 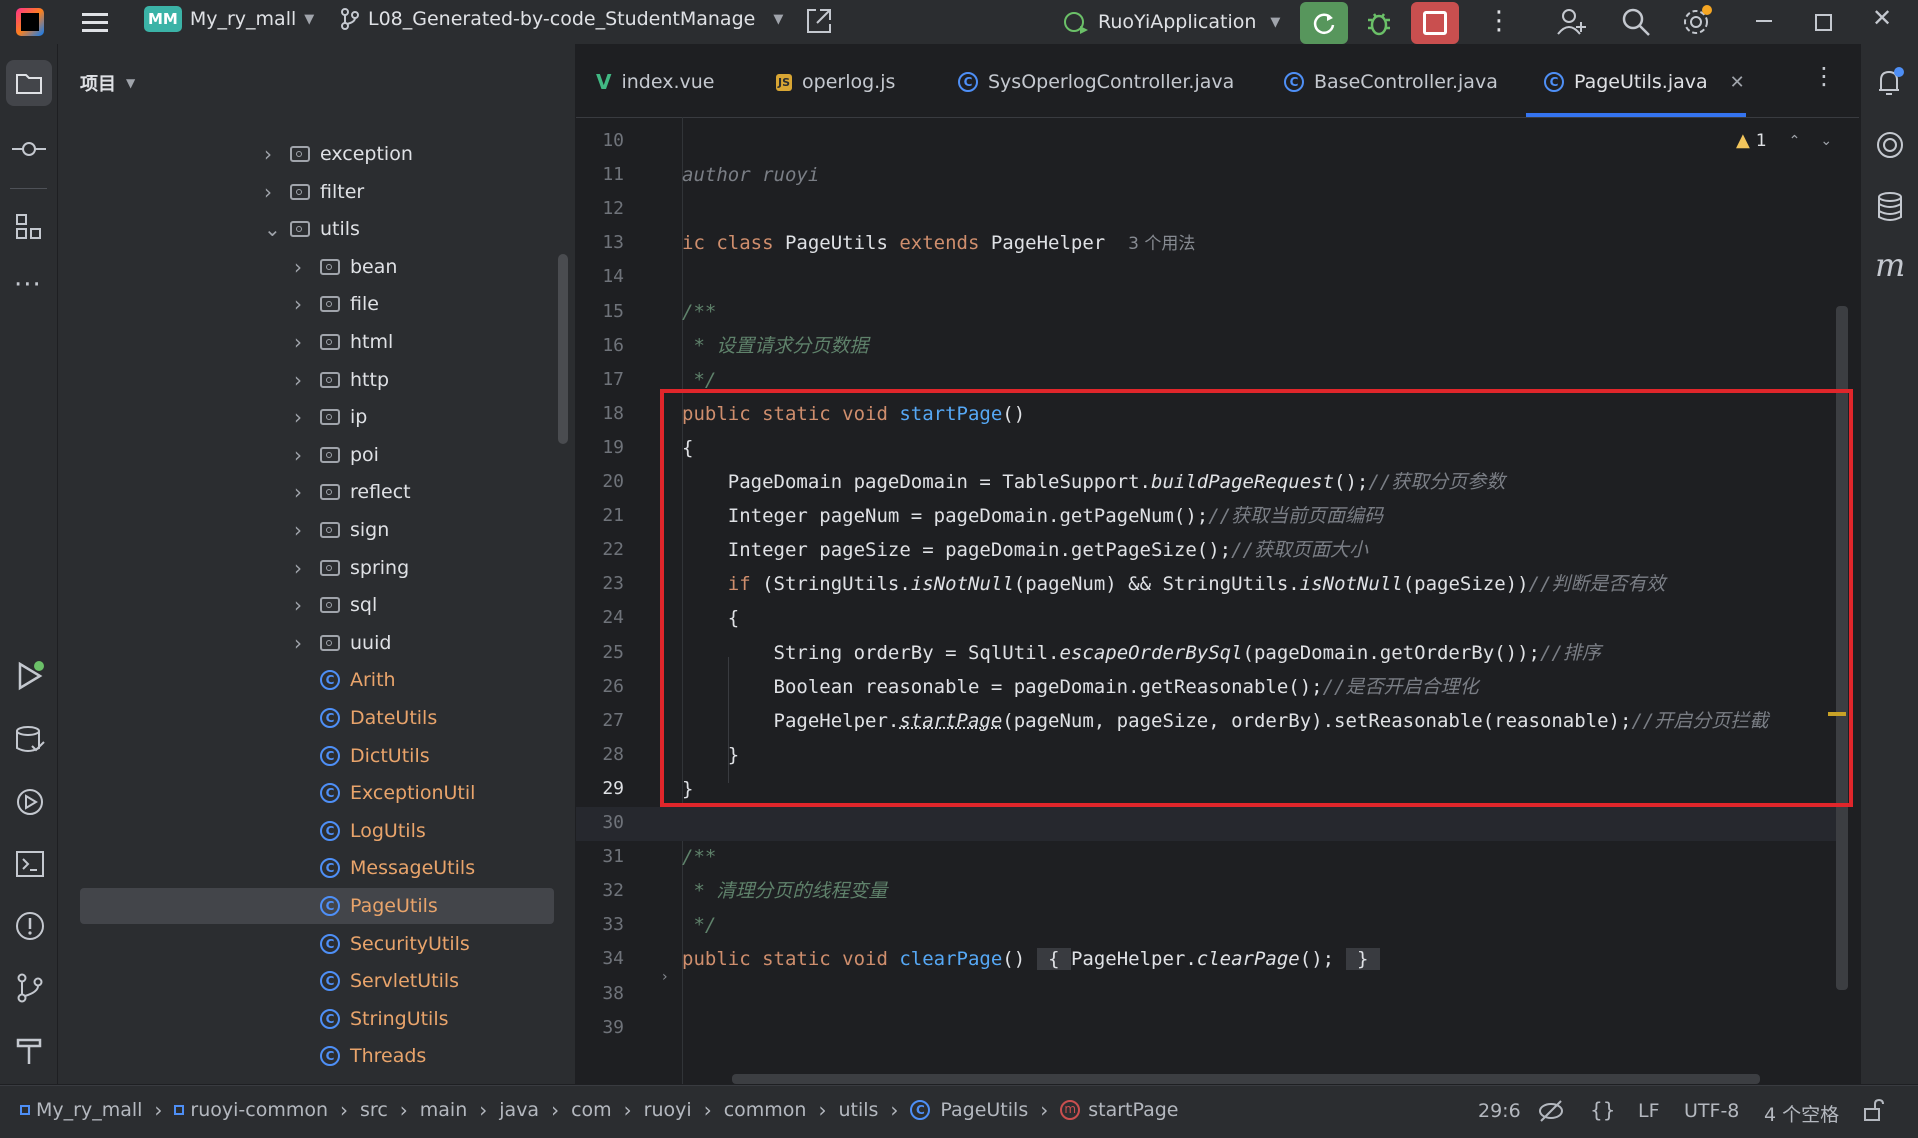 I want to click on breadcrumb-item: java, so click(x=519, y=1110).